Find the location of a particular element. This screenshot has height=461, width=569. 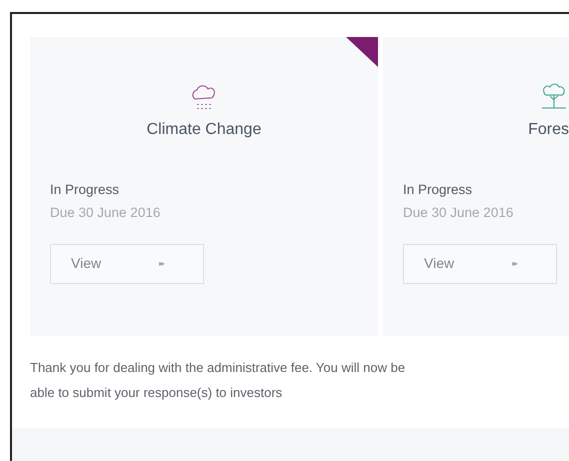

card-title: Fores is located at coordinates (548, 130).